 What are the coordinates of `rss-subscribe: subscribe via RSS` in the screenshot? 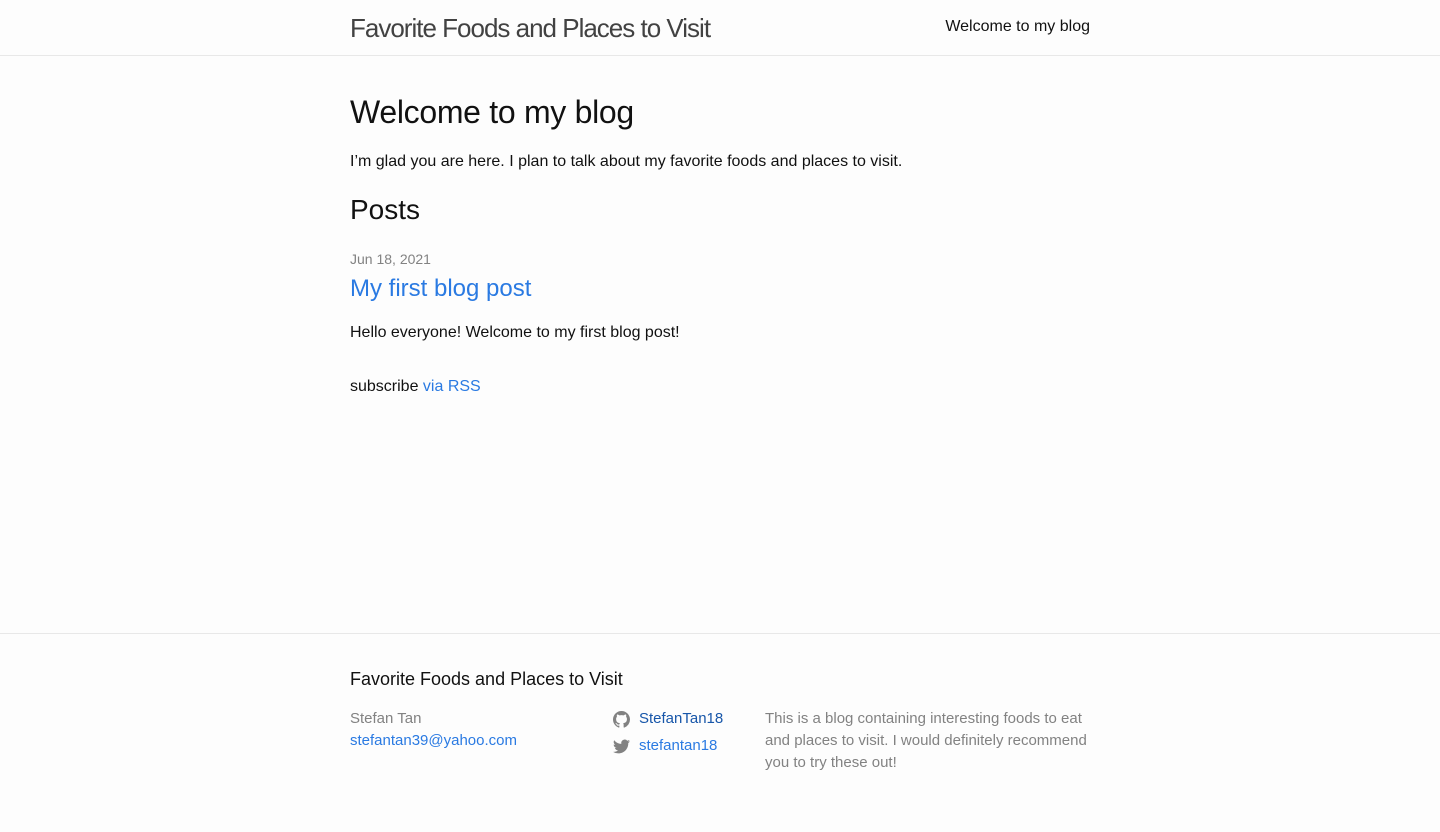 It's located at (415, 387).